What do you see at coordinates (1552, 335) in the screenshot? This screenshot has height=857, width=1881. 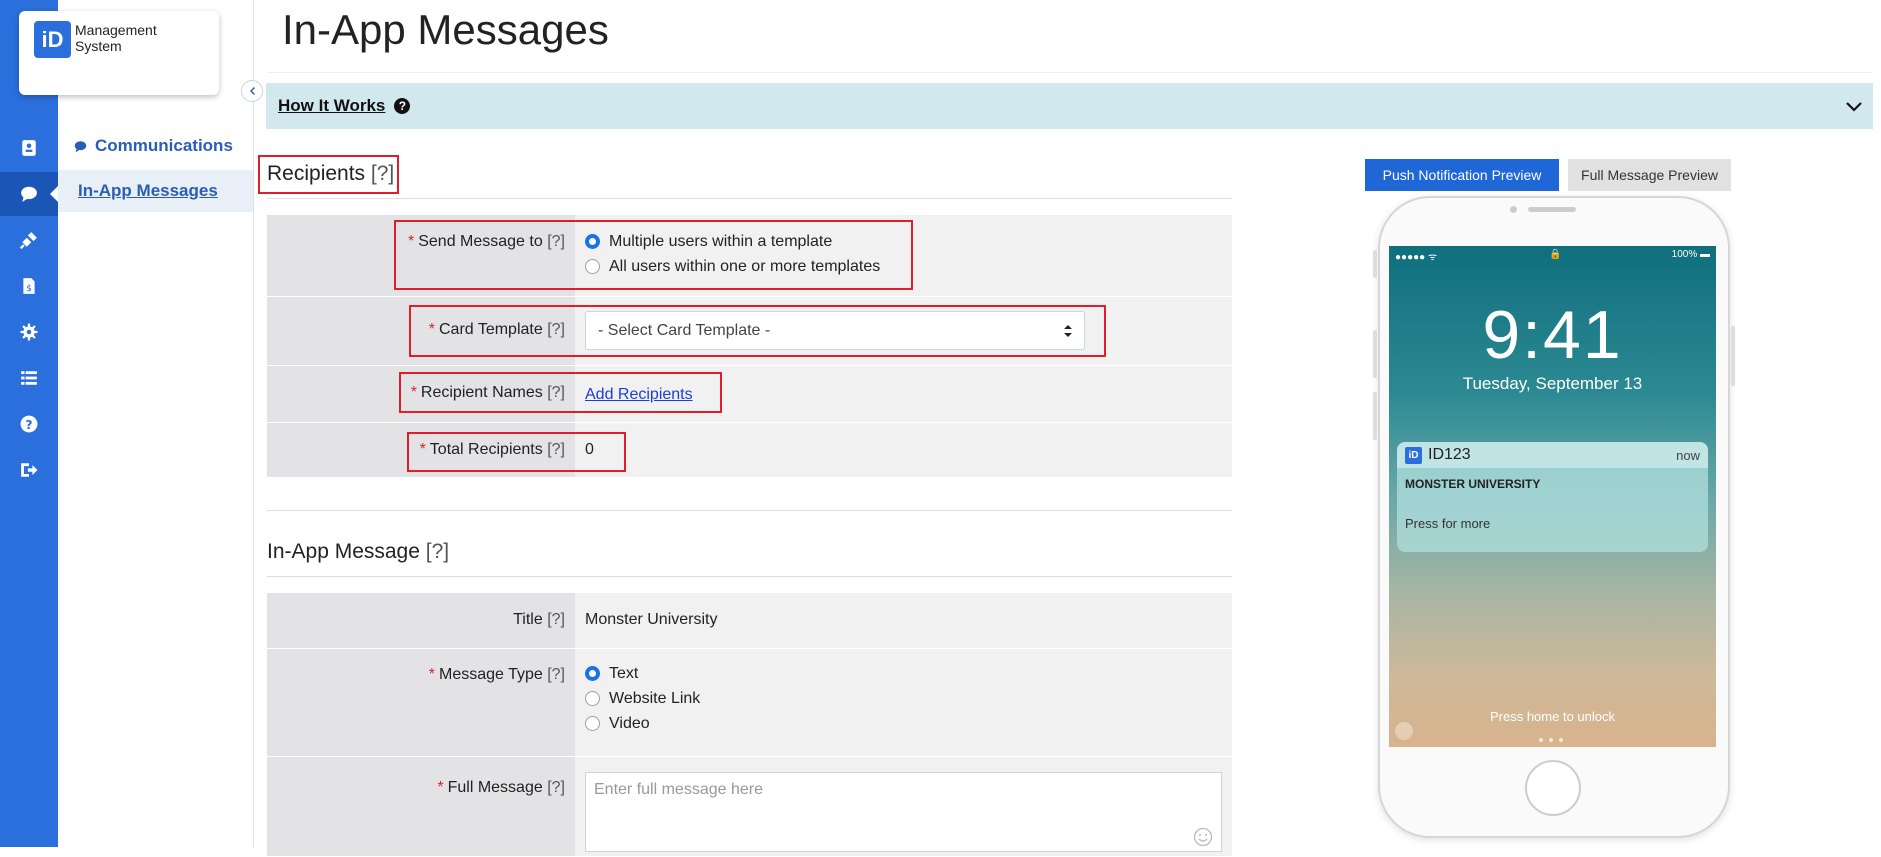 I see `lock-screen-time: 9:41` at bounding box center [1552, 335].